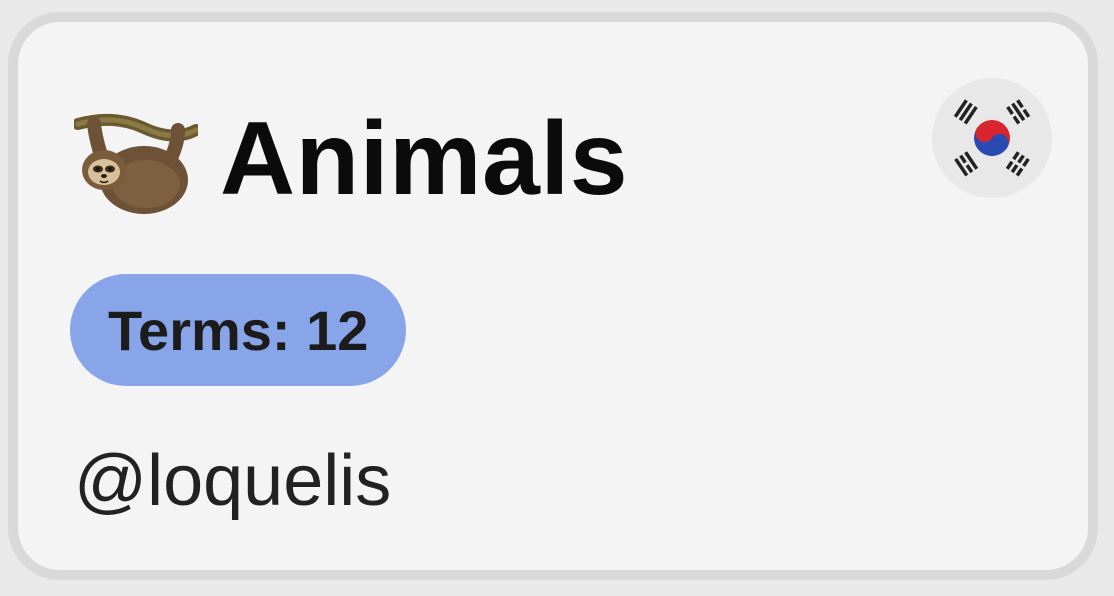 Image resolution: width=1114 pixels, height=596 pixels. I want to click on card-header: Animals, so click(351, 156).